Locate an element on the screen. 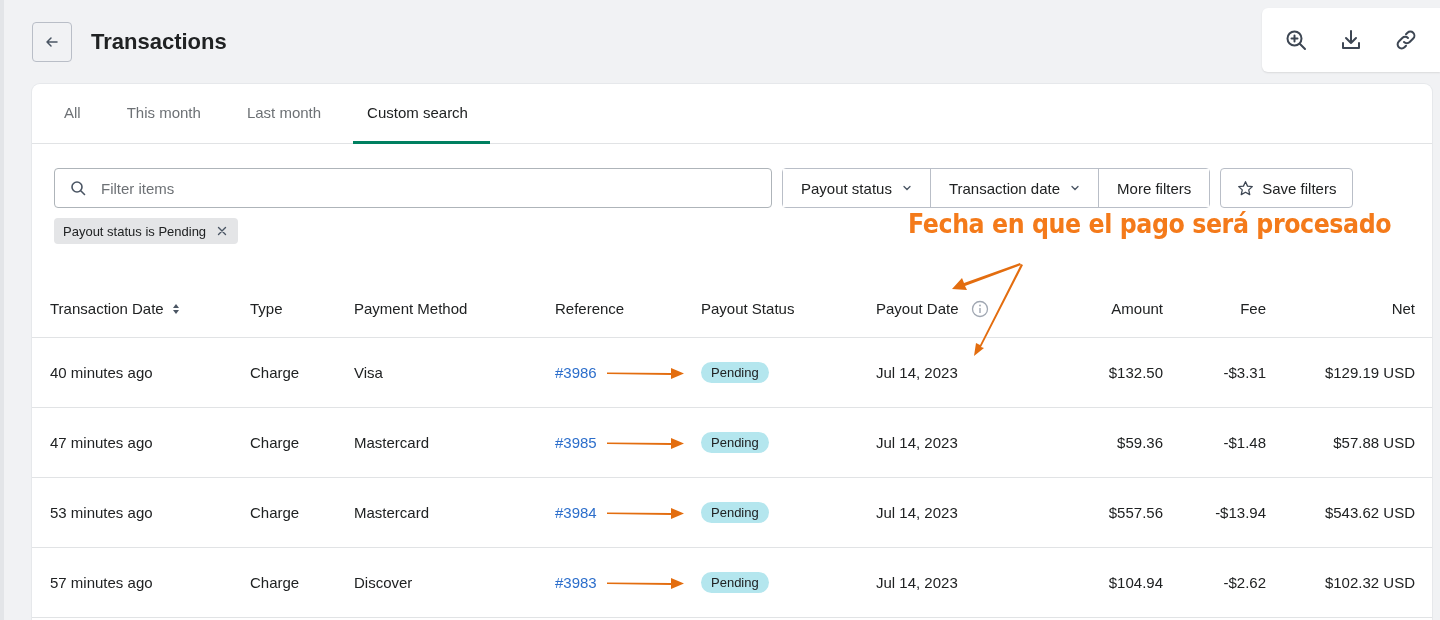  table-cell: $102.32 USD is located at coordinates (1369, 582).